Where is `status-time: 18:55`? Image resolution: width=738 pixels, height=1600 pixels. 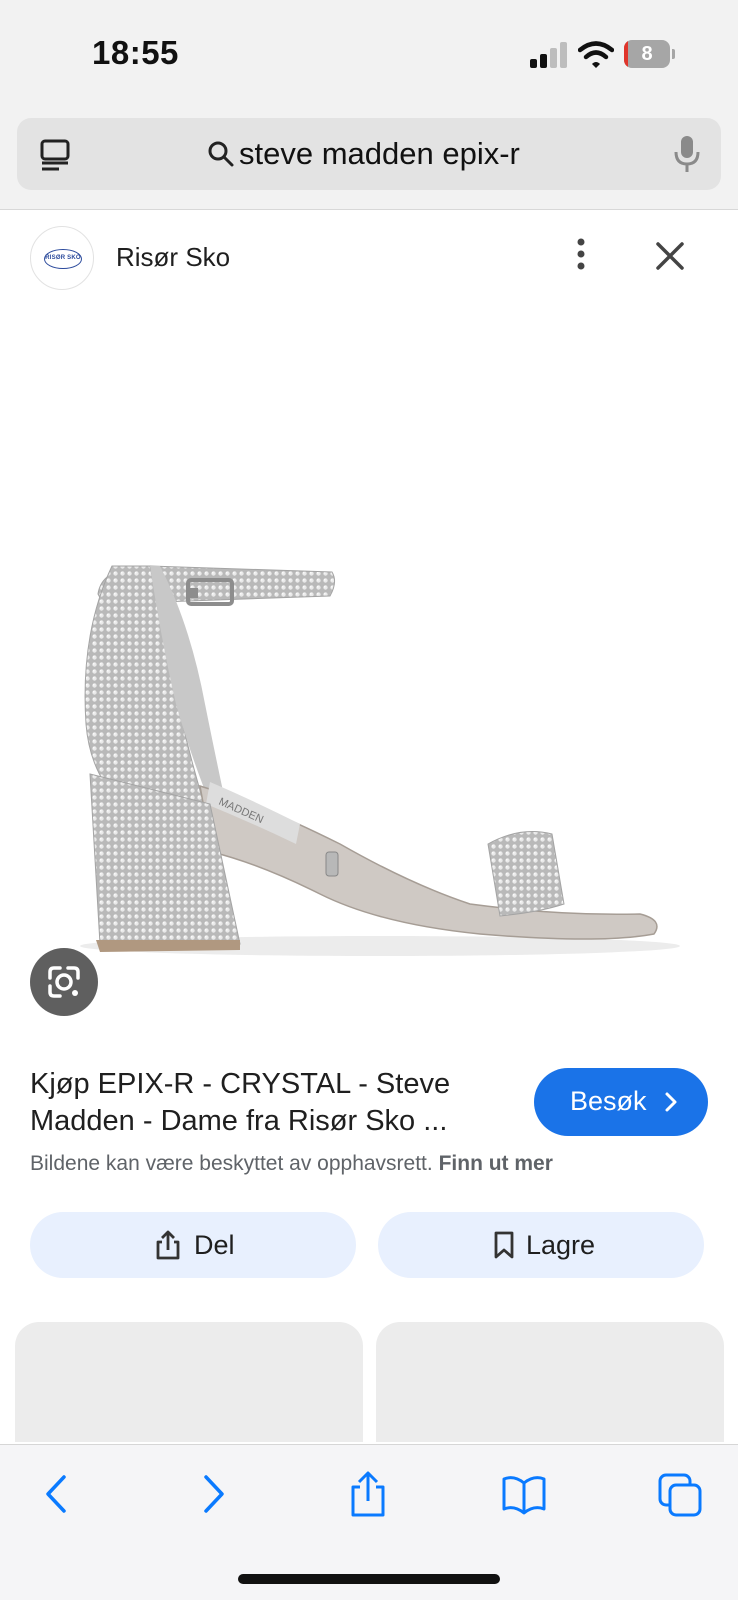
status-time: 18:55 is located at coordinates (135, 52).